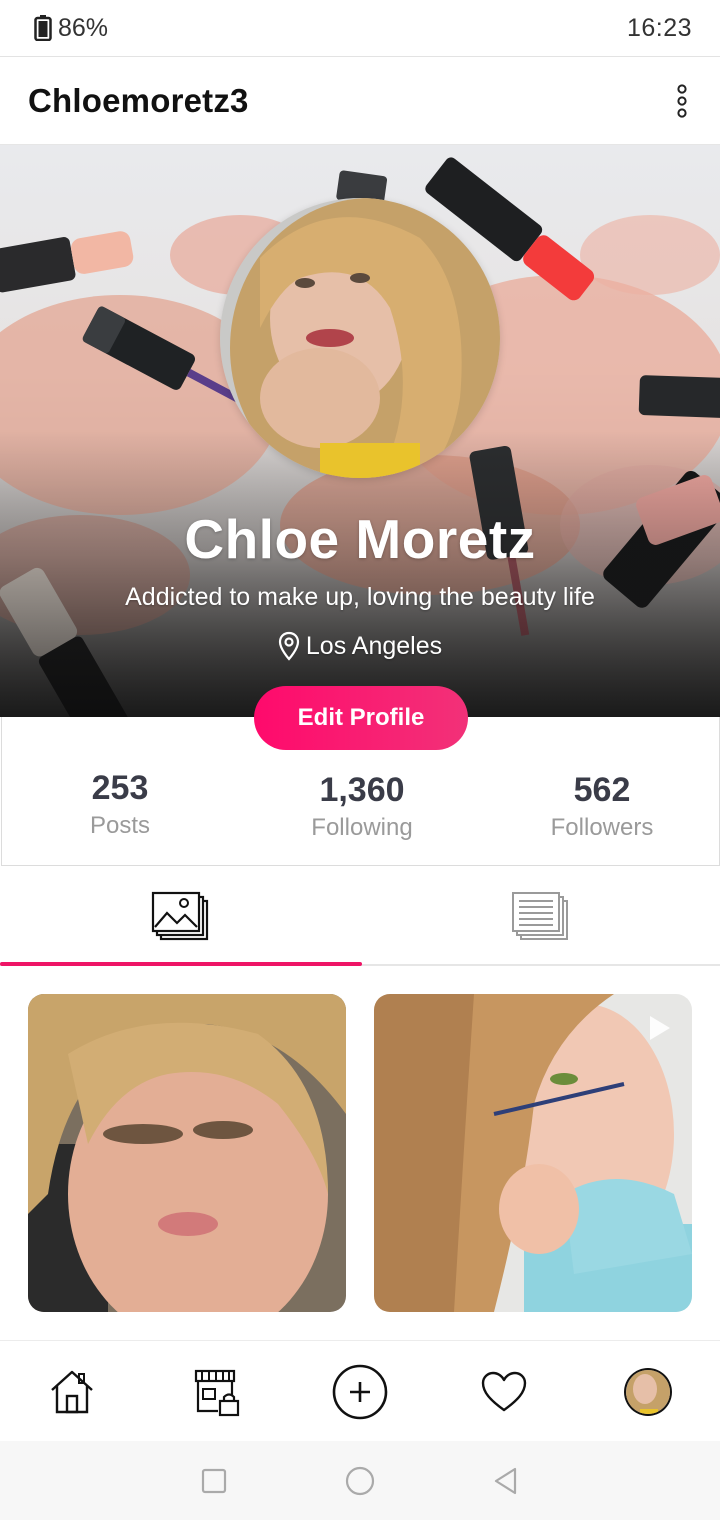 The width and height of the screenshot is (720, 1520). I want to click on back-triangle-icon, so click(505, 1481).